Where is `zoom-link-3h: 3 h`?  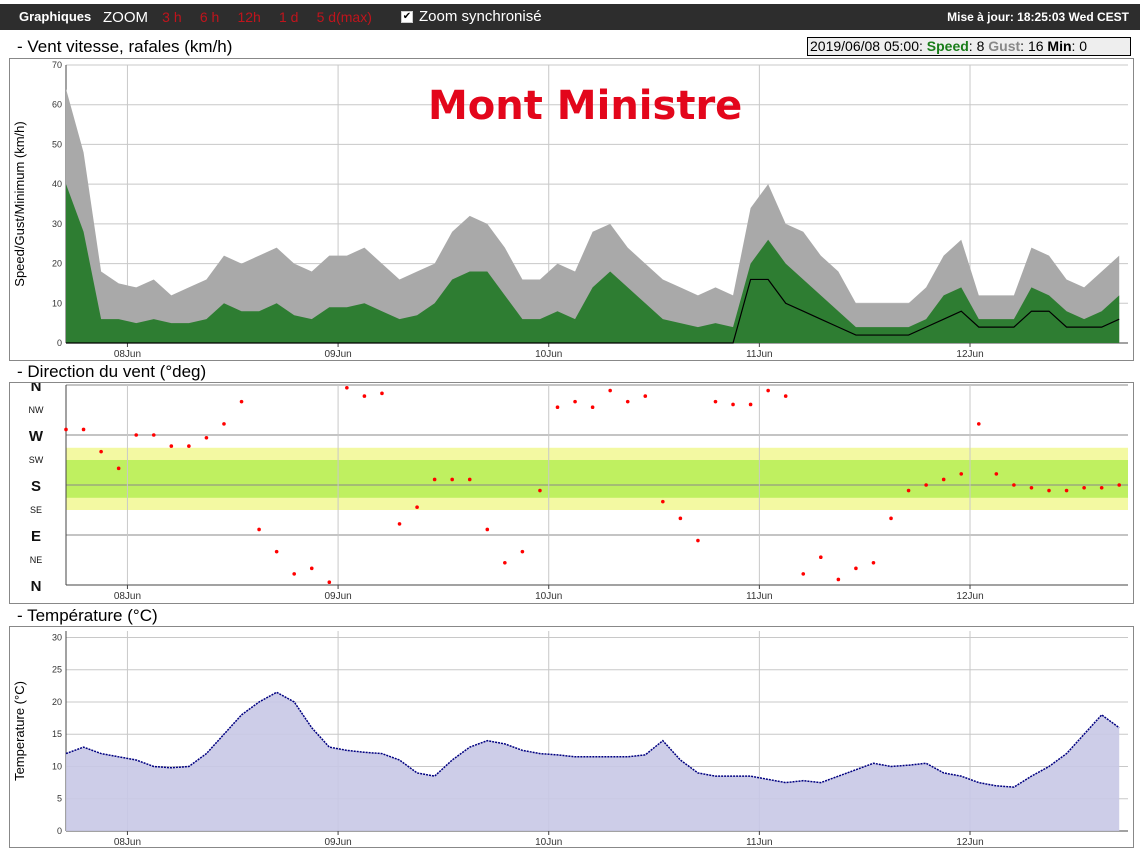
zoom-link-3h: 3 h is located at coordinates (171, 17).